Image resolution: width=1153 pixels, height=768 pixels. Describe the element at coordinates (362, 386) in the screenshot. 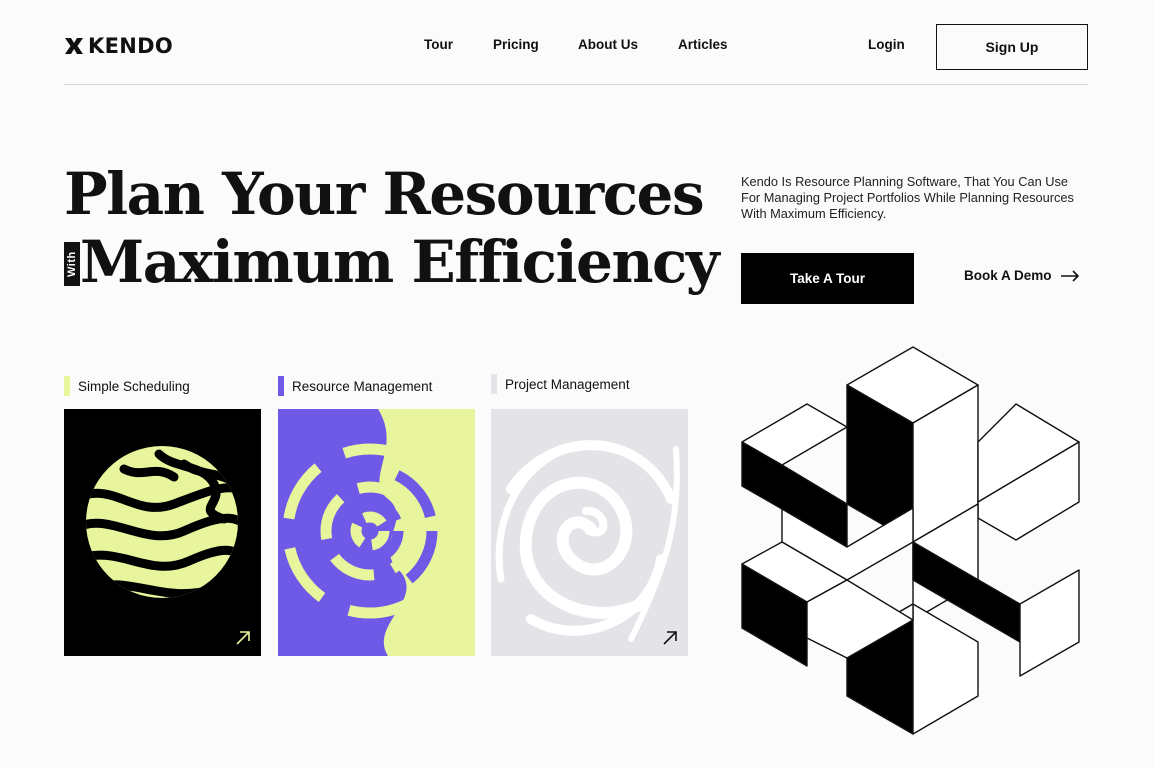

I see `feature-label-text: Resource Management` at that location.